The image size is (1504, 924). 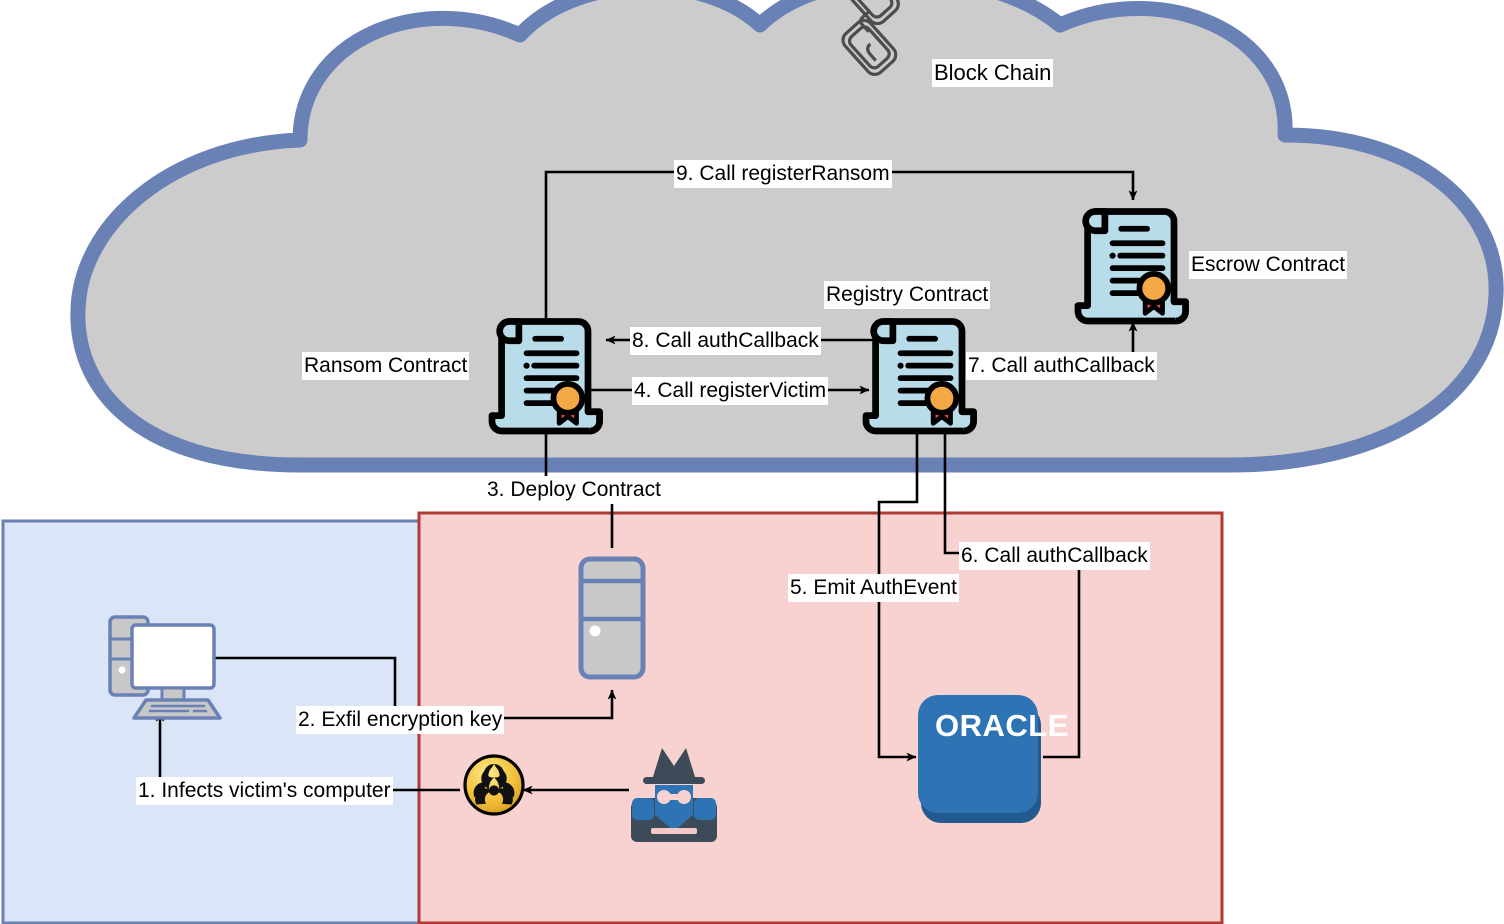 What do you see at coordinates (386, 366) in the screenshot?
I see `ransom-contract-label: Ransom Contract` at bounding box center [386, 366].